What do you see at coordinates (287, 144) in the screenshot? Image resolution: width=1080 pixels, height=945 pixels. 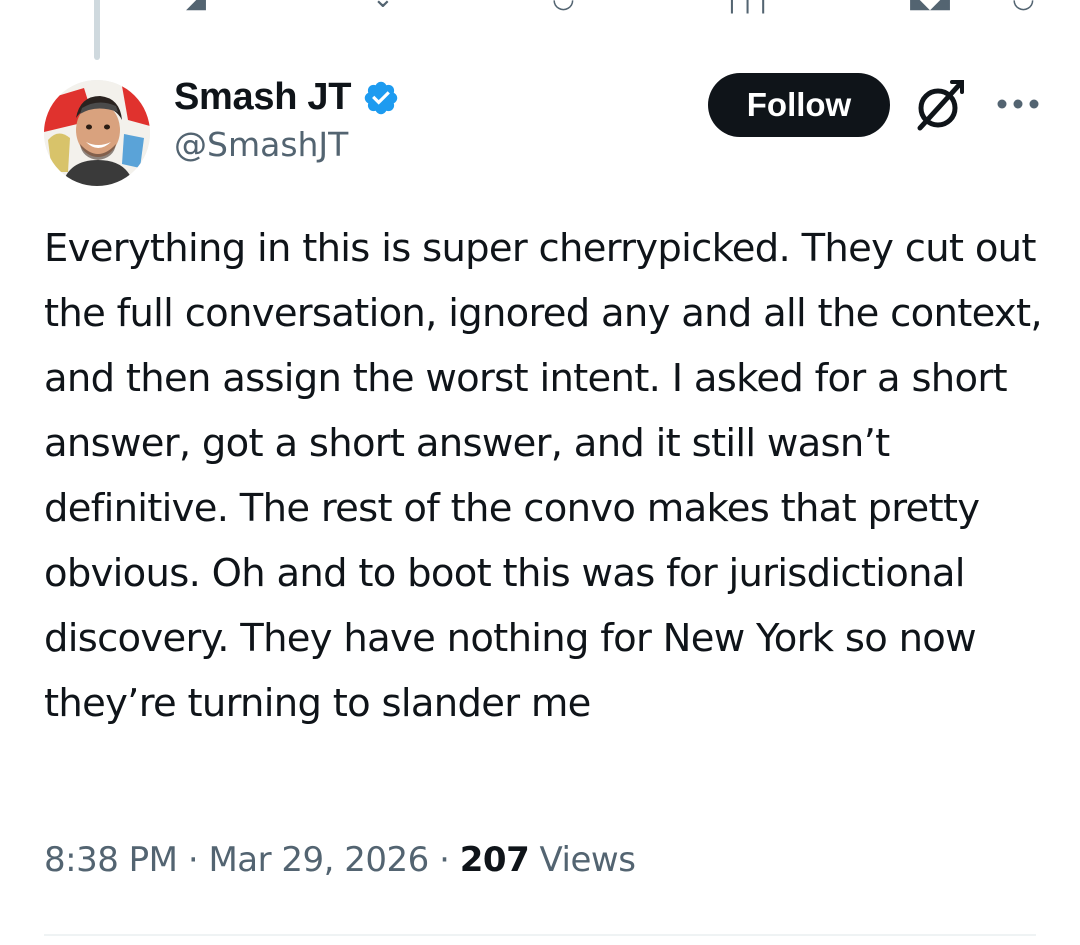 I see `author-handle: @SmashJT` at bounding box center [287, 144].